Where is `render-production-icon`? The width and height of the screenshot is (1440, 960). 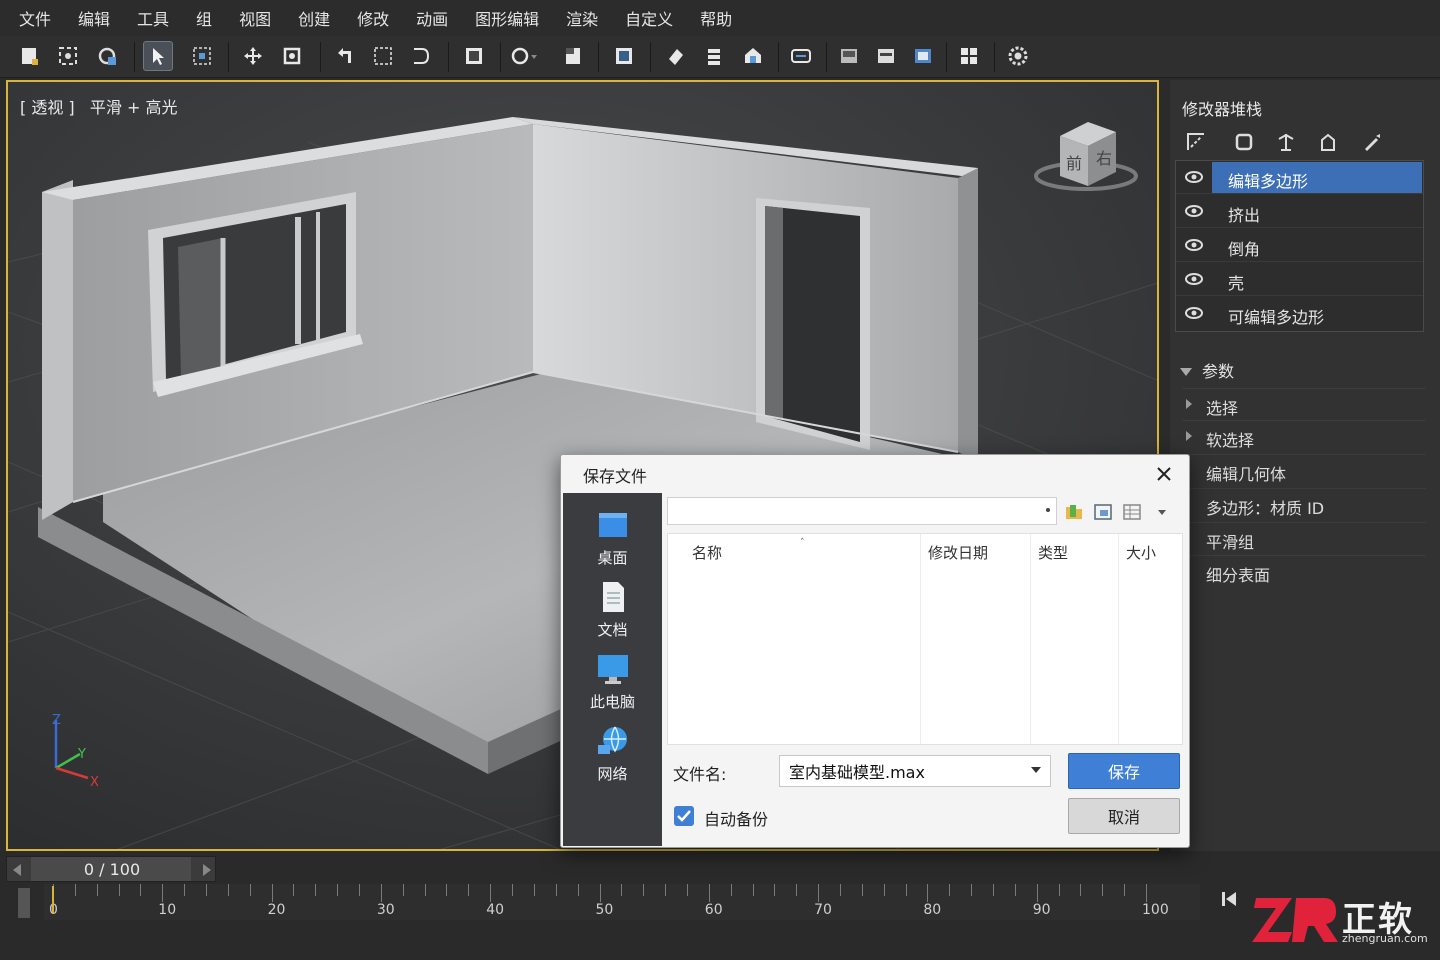 render-production-icon is located at coordinates (923, 56).